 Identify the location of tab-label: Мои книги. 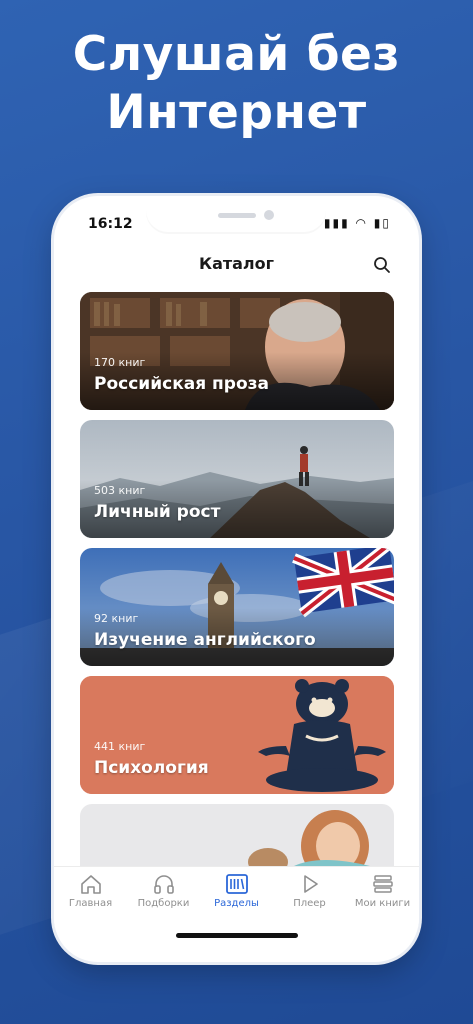
(382, 903).